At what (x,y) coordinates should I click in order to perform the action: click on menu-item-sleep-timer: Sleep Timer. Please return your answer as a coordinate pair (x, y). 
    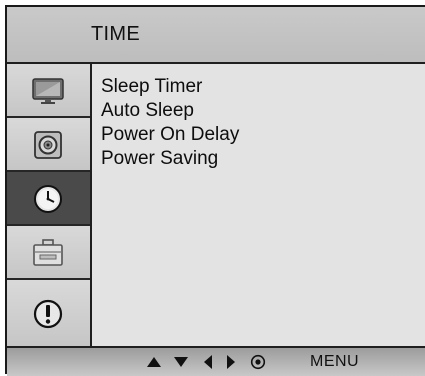
    Looking at the image, I should click on (151, 87).